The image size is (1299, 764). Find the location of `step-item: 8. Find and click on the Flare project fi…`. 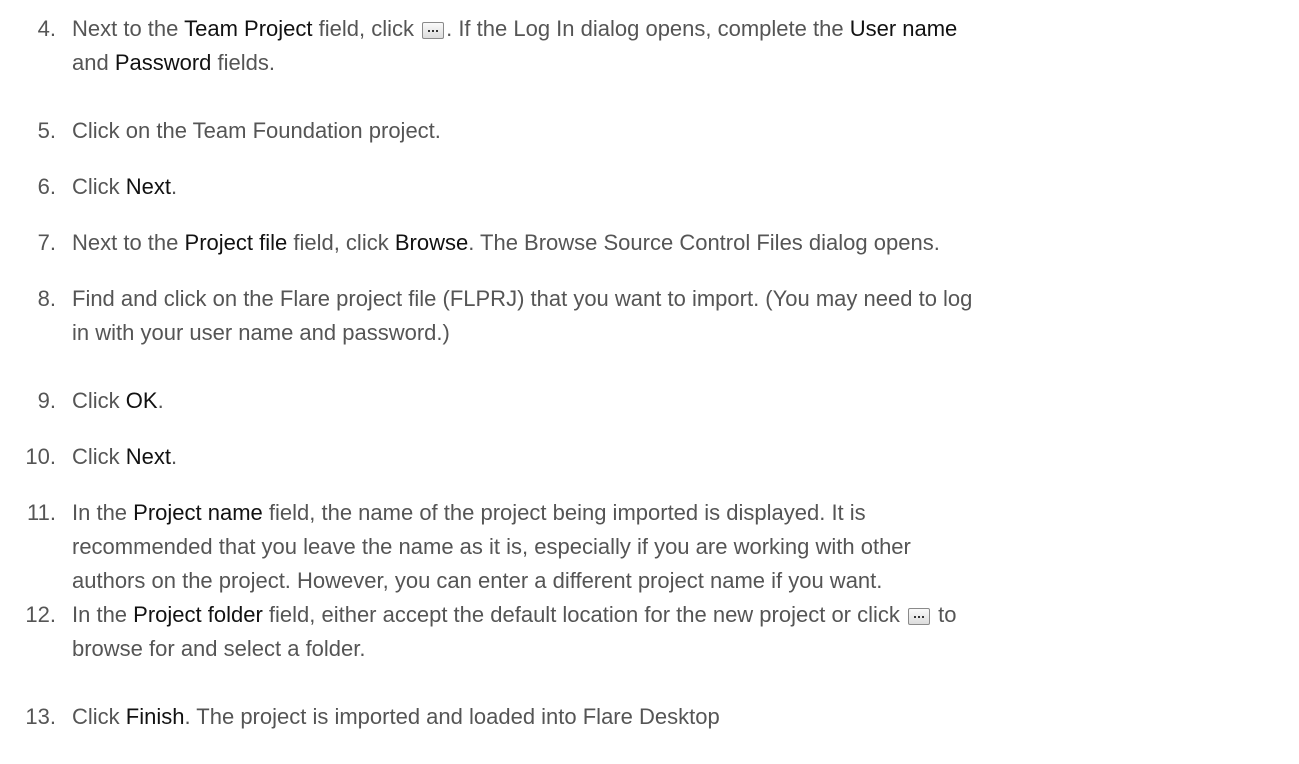

step-item: 8. Find and click on the Flare project fi… is located at coordinates (649, 316).